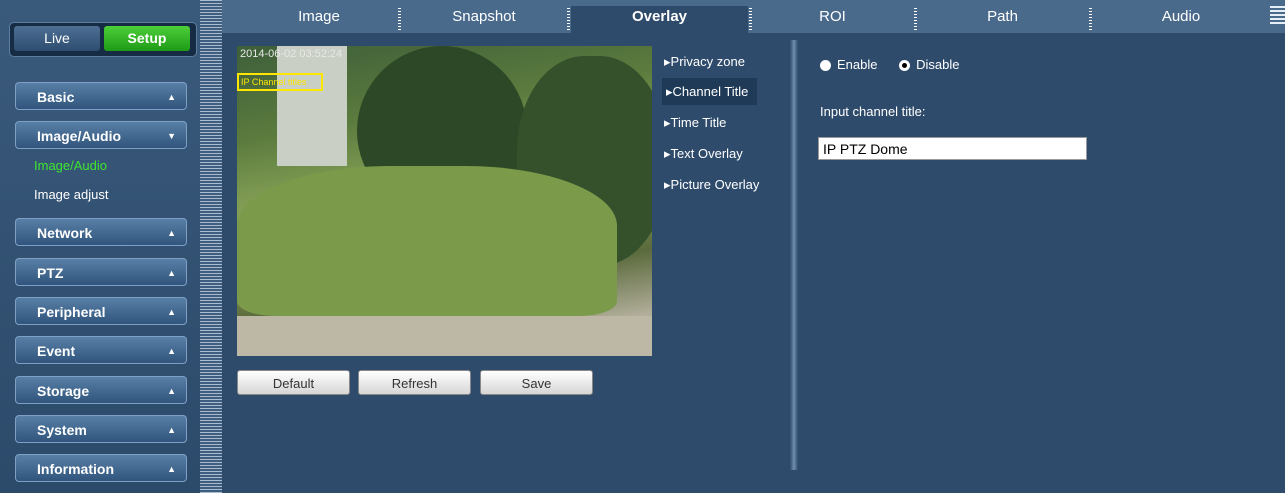  What do you see at coordinates (71, 194) in the screenshot?
I see `subnav-image-adjust: Image adjust` at bounding box center [71, 194].